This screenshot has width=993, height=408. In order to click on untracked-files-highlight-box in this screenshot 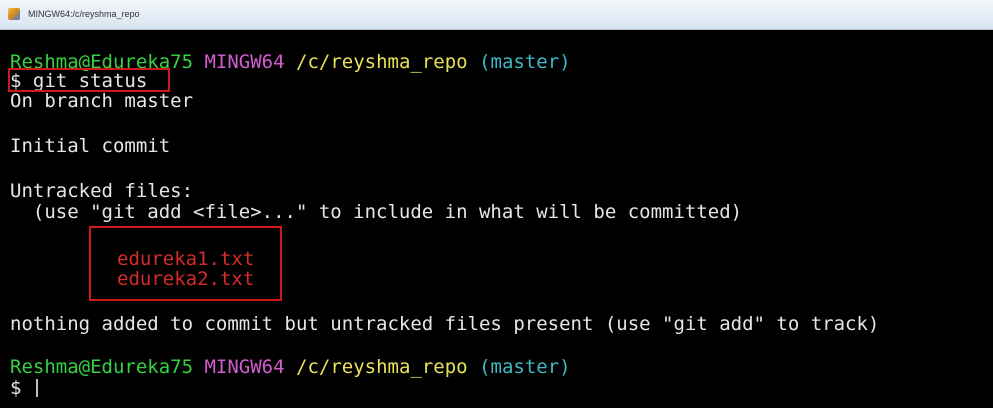, I will do `click(185, 263)`.